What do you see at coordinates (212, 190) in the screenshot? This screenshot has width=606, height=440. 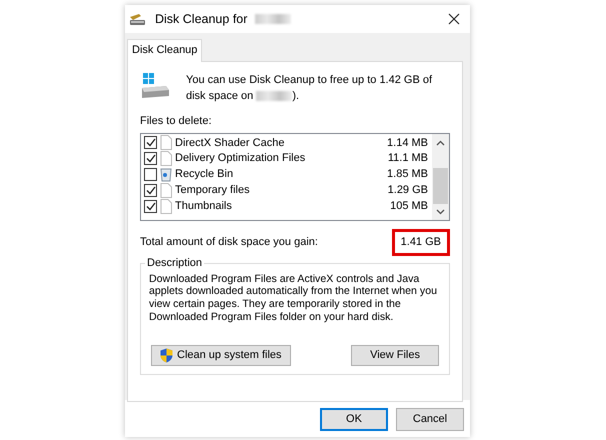 I see `file-name: Temporary files` at bounding box center [212, 190].